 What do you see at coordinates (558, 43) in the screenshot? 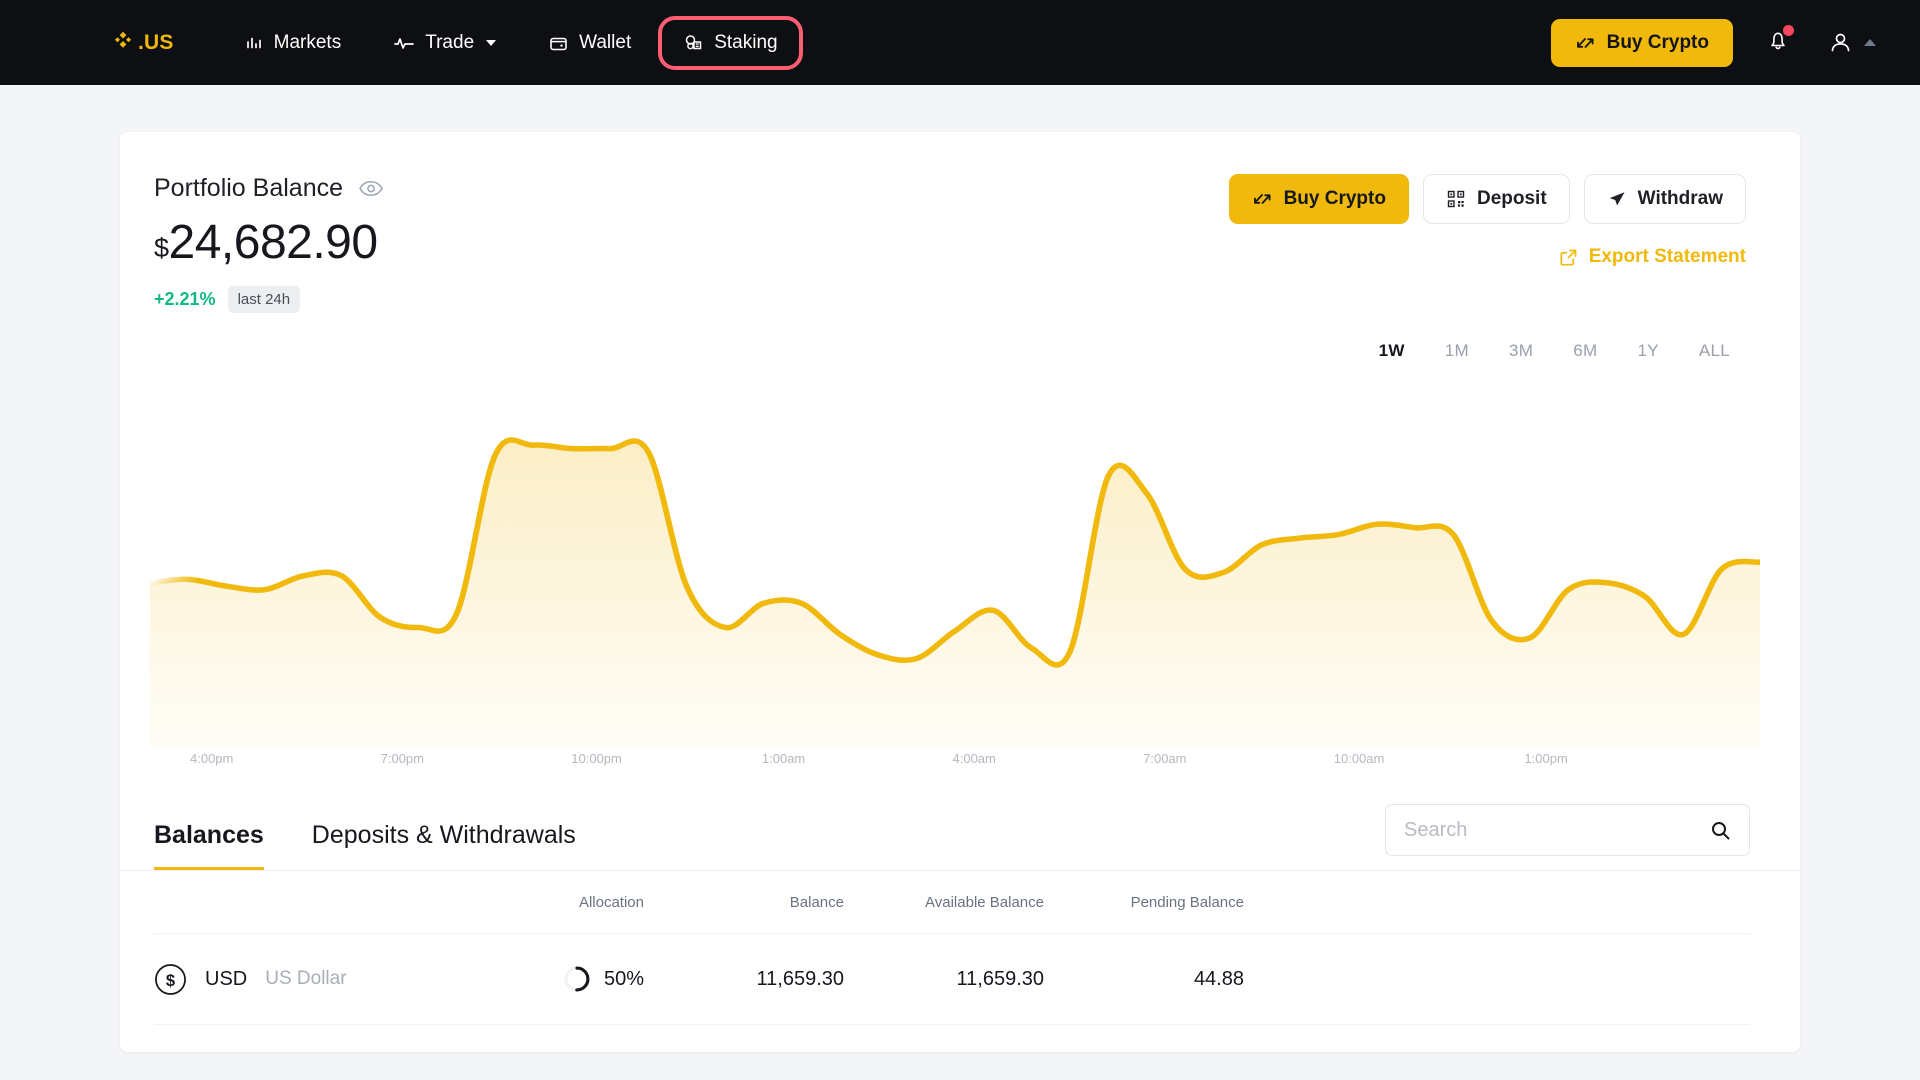
I see `wallet-icon` at bounding box center [558, 43].